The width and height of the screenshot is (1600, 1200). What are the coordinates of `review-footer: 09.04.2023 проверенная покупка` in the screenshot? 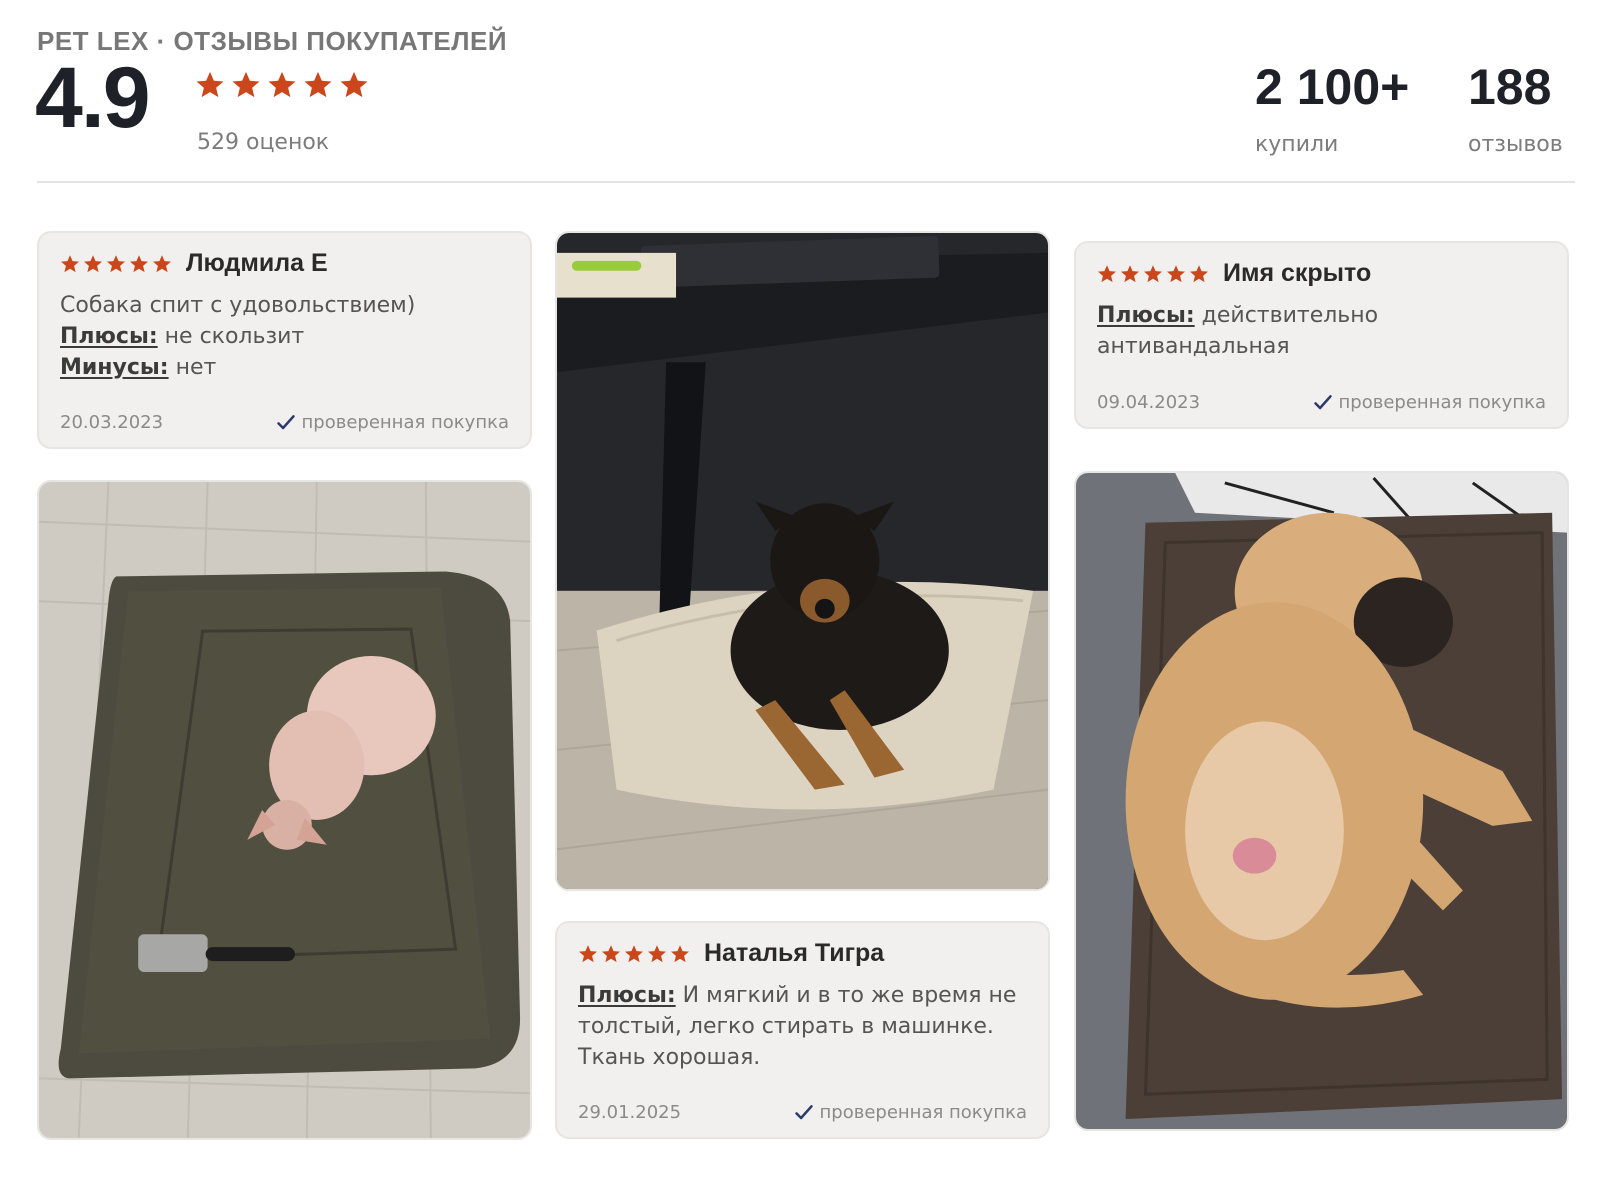 It's located at (1321, 402).